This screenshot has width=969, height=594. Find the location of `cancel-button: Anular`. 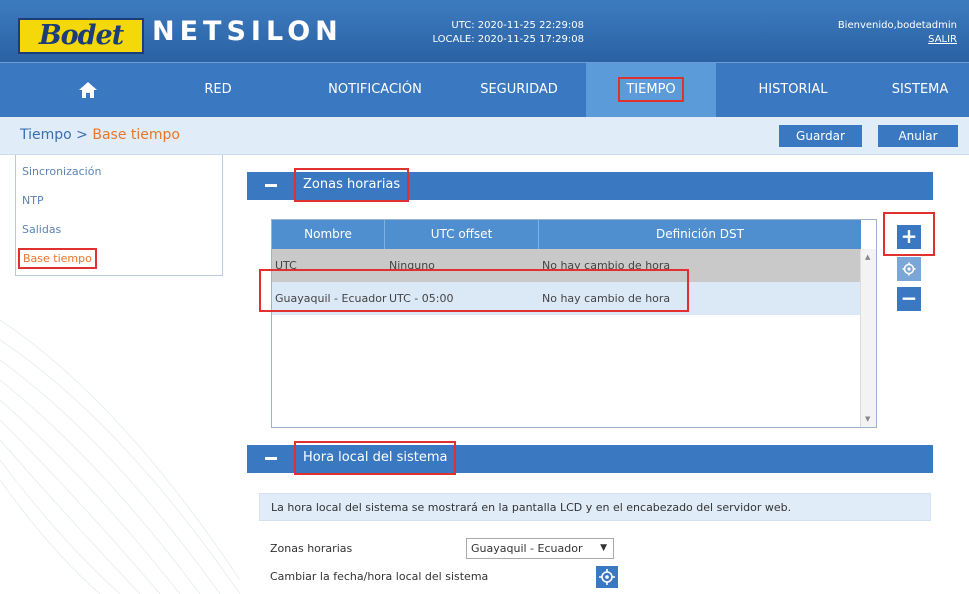

cancel-button: Anular is located at coordinates (918, 136).